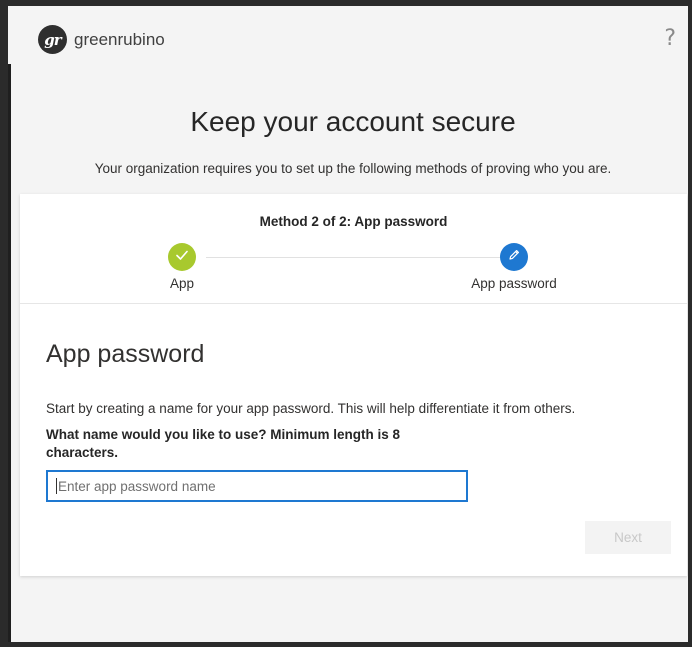 The image size is (692, 647). I want to click on checkmark-icon, so click(182, 257).